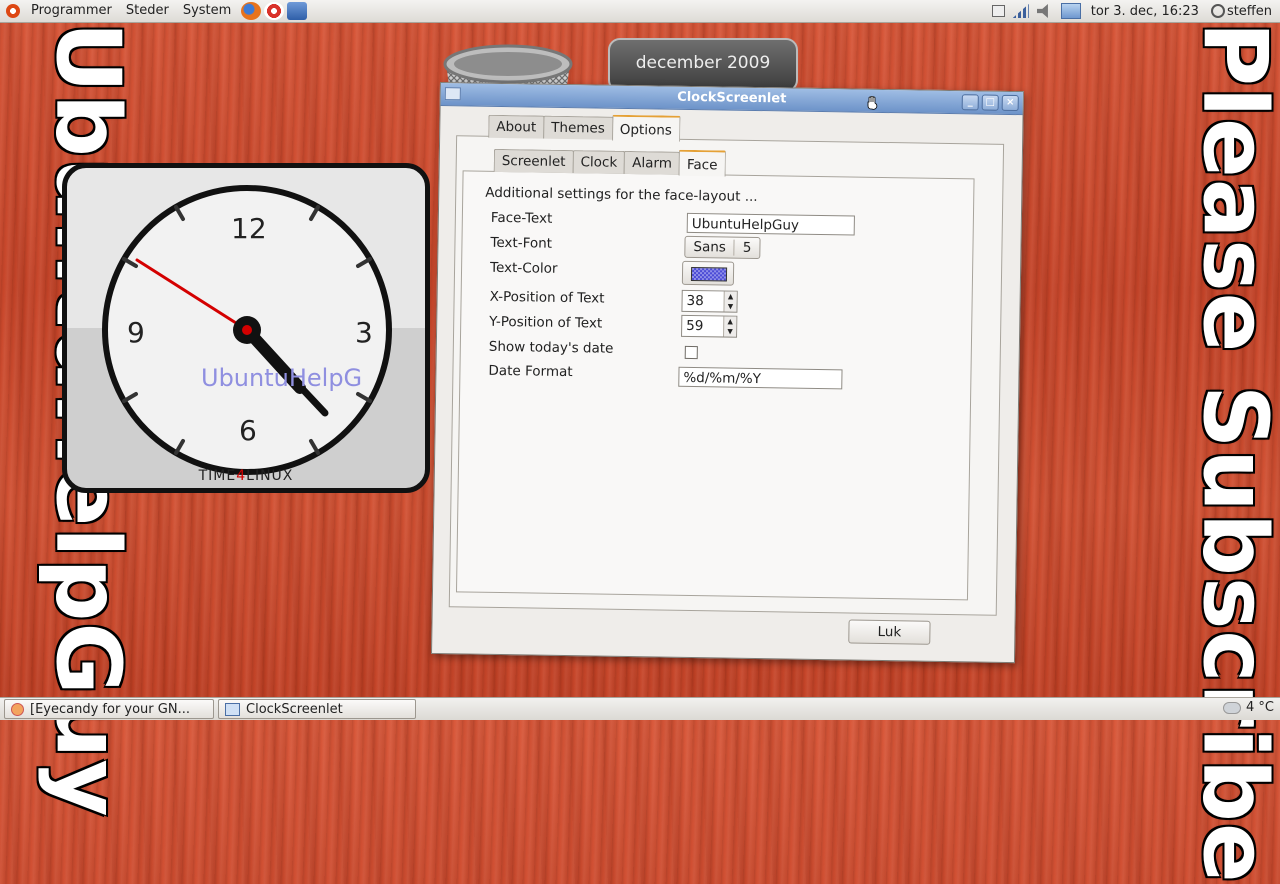  Describe the element at coordinates (1045, 11) in the screenshot. I see `volume-icon` at that location.